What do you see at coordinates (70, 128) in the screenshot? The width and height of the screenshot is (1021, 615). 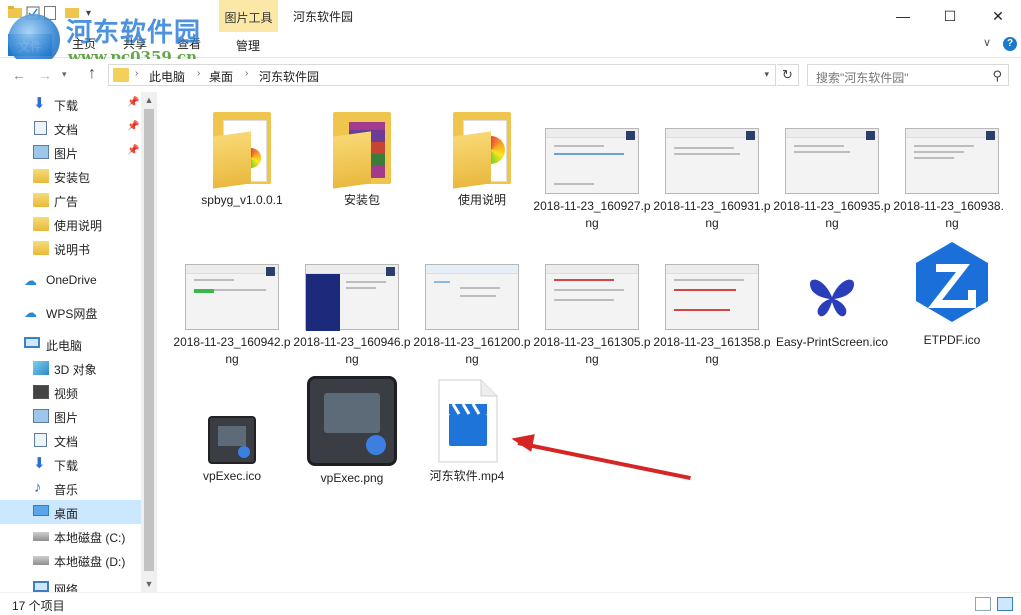 I see `sidebar-item-documents-pinned: 文档 📌` at bounding box center [70, 128].